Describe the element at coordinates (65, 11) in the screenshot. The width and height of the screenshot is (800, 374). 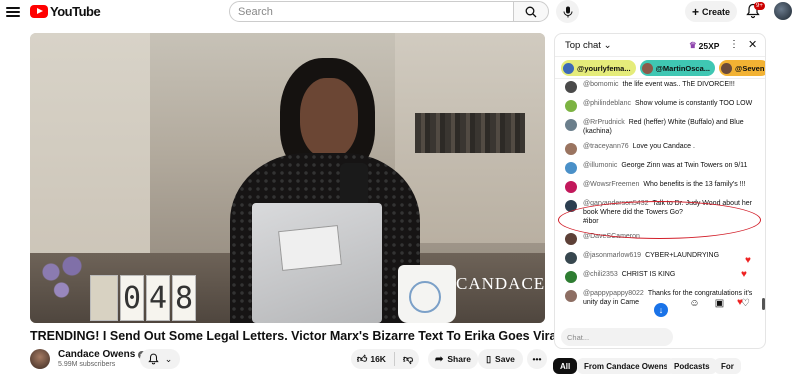
I see `youtube-logo: YouTube` at that location.